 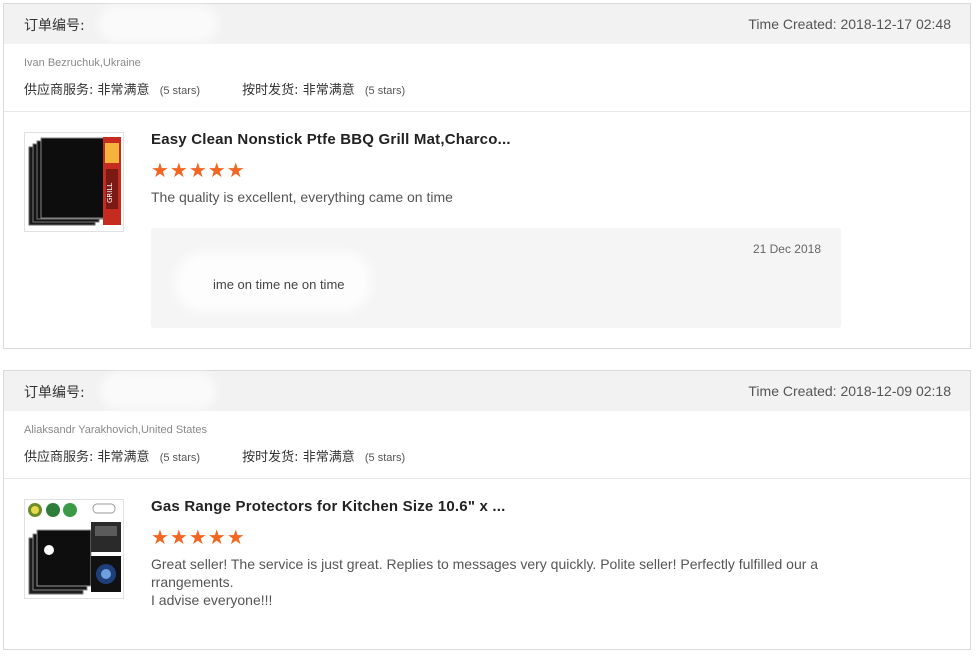 I want to click on product-thumbnail, so click(x=74, y=549).